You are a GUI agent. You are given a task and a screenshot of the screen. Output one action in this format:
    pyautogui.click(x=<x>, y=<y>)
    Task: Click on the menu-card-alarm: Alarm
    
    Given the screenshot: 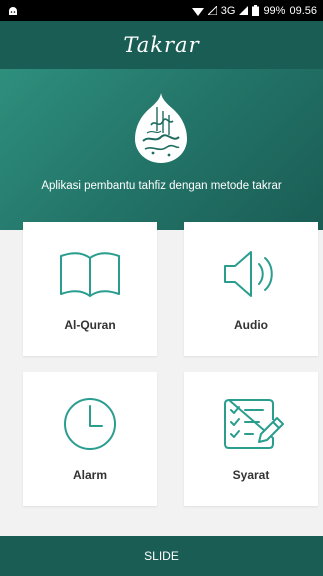 What is the action you would take?
    pyautogui.click(x=90, y=439)
    